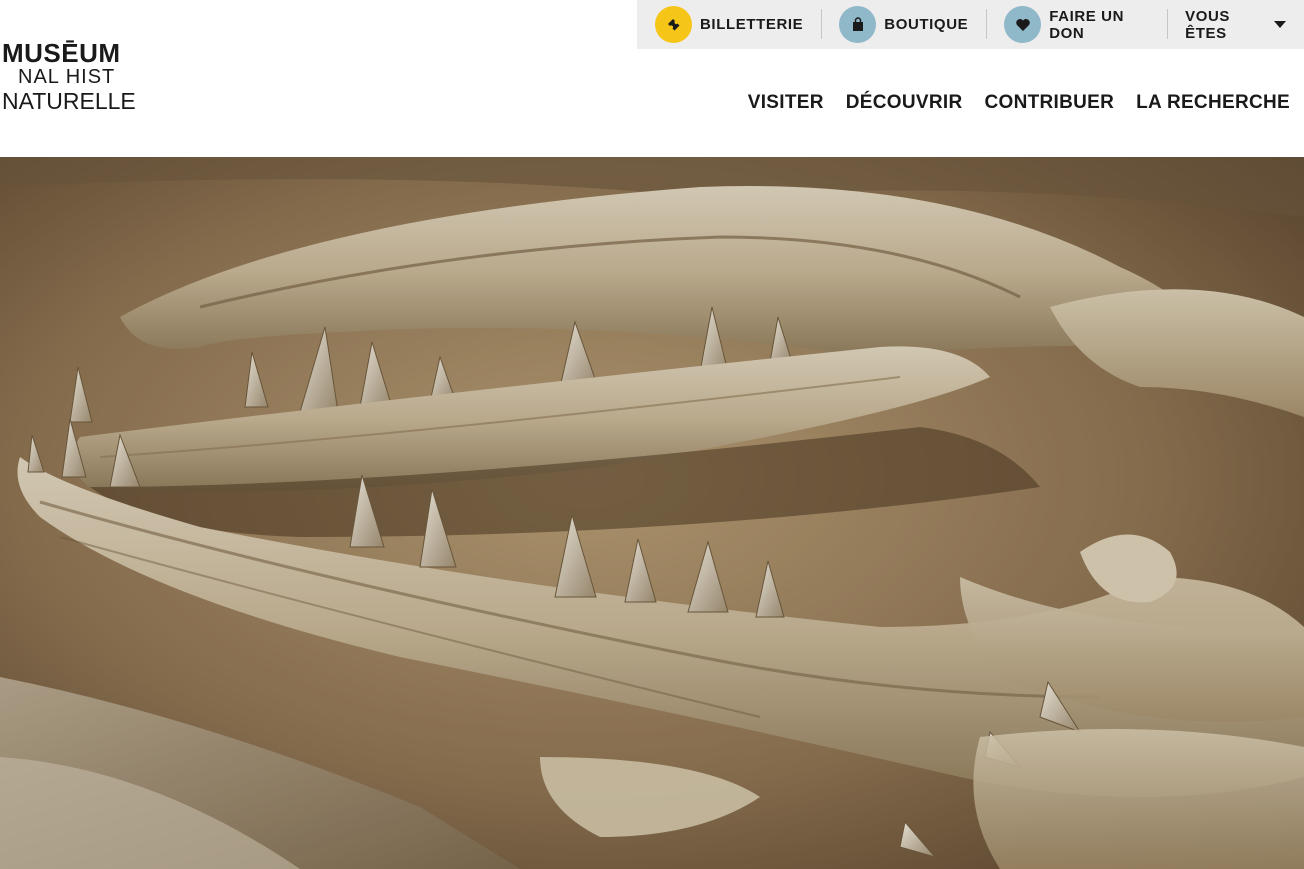  What do you see at coordinates (1280, 24) in the screenshot?
I see `caret-down-icon` at bounding box center [1280, 24].